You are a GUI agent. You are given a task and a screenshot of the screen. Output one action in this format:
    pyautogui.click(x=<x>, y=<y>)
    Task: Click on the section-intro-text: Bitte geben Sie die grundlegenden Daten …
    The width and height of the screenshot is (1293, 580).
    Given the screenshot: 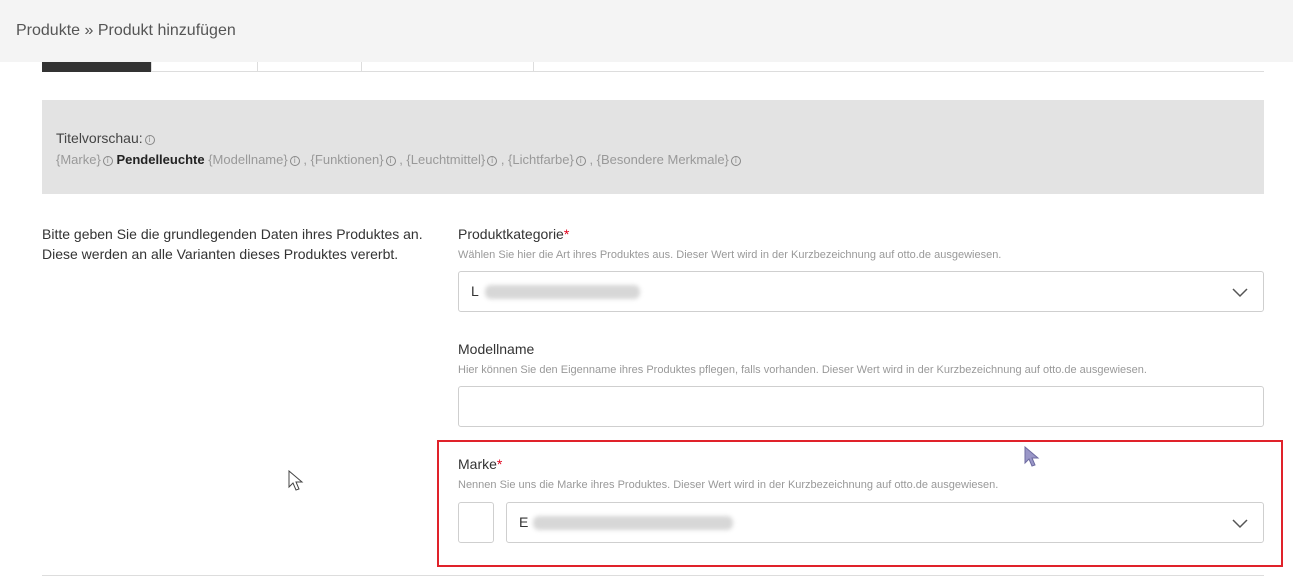 What is the action you would take?
    pyautogui.click(x=232, y=244)
    